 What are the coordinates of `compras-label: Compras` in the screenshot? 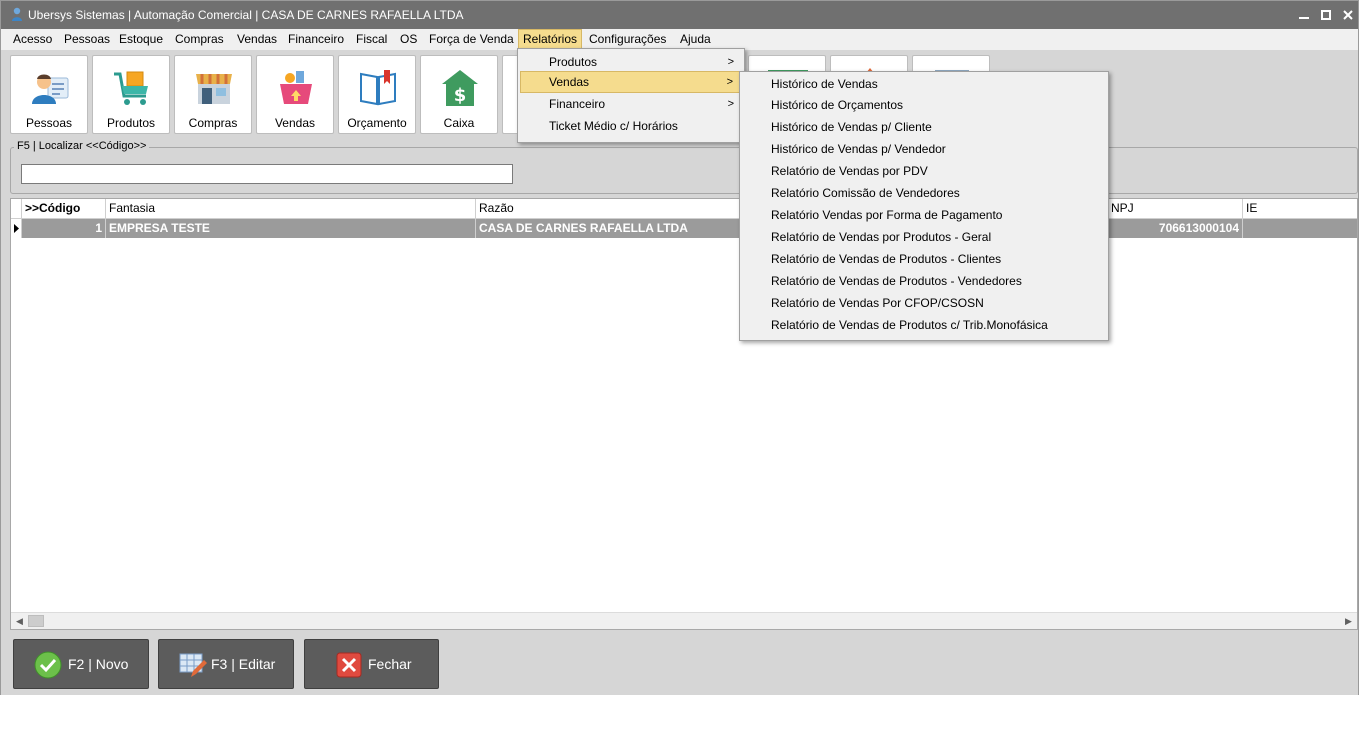 It's located at (213, 123).